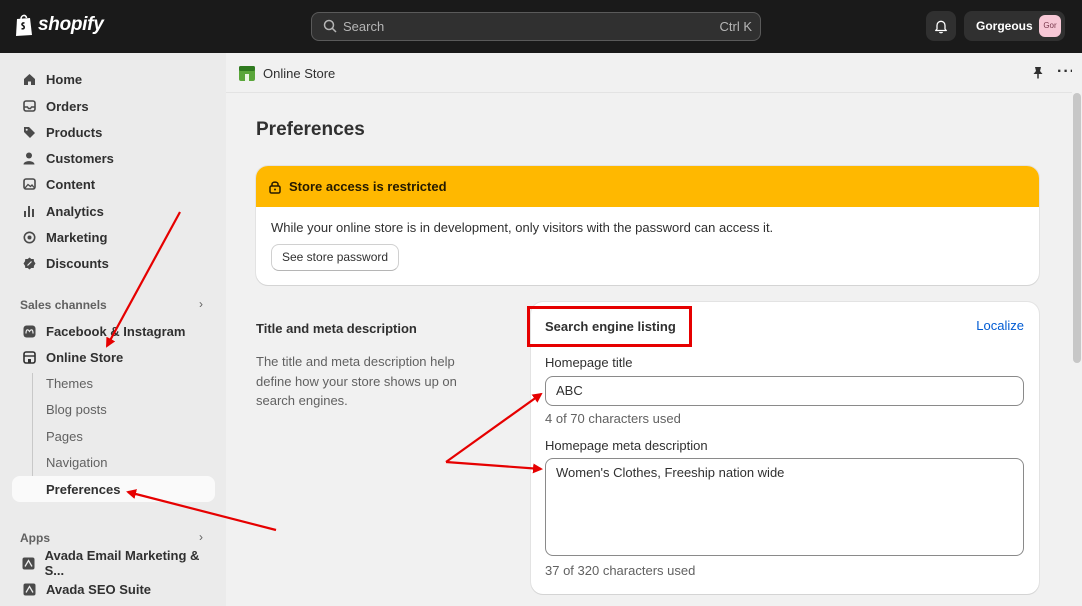 Image resolution: width=1082 pixels, height=606 pixels. What do you see at coordinates (64, 436) in the screenshot?
I see `sidebar-subitem-label: Pages` at bounding box center [64, 436].